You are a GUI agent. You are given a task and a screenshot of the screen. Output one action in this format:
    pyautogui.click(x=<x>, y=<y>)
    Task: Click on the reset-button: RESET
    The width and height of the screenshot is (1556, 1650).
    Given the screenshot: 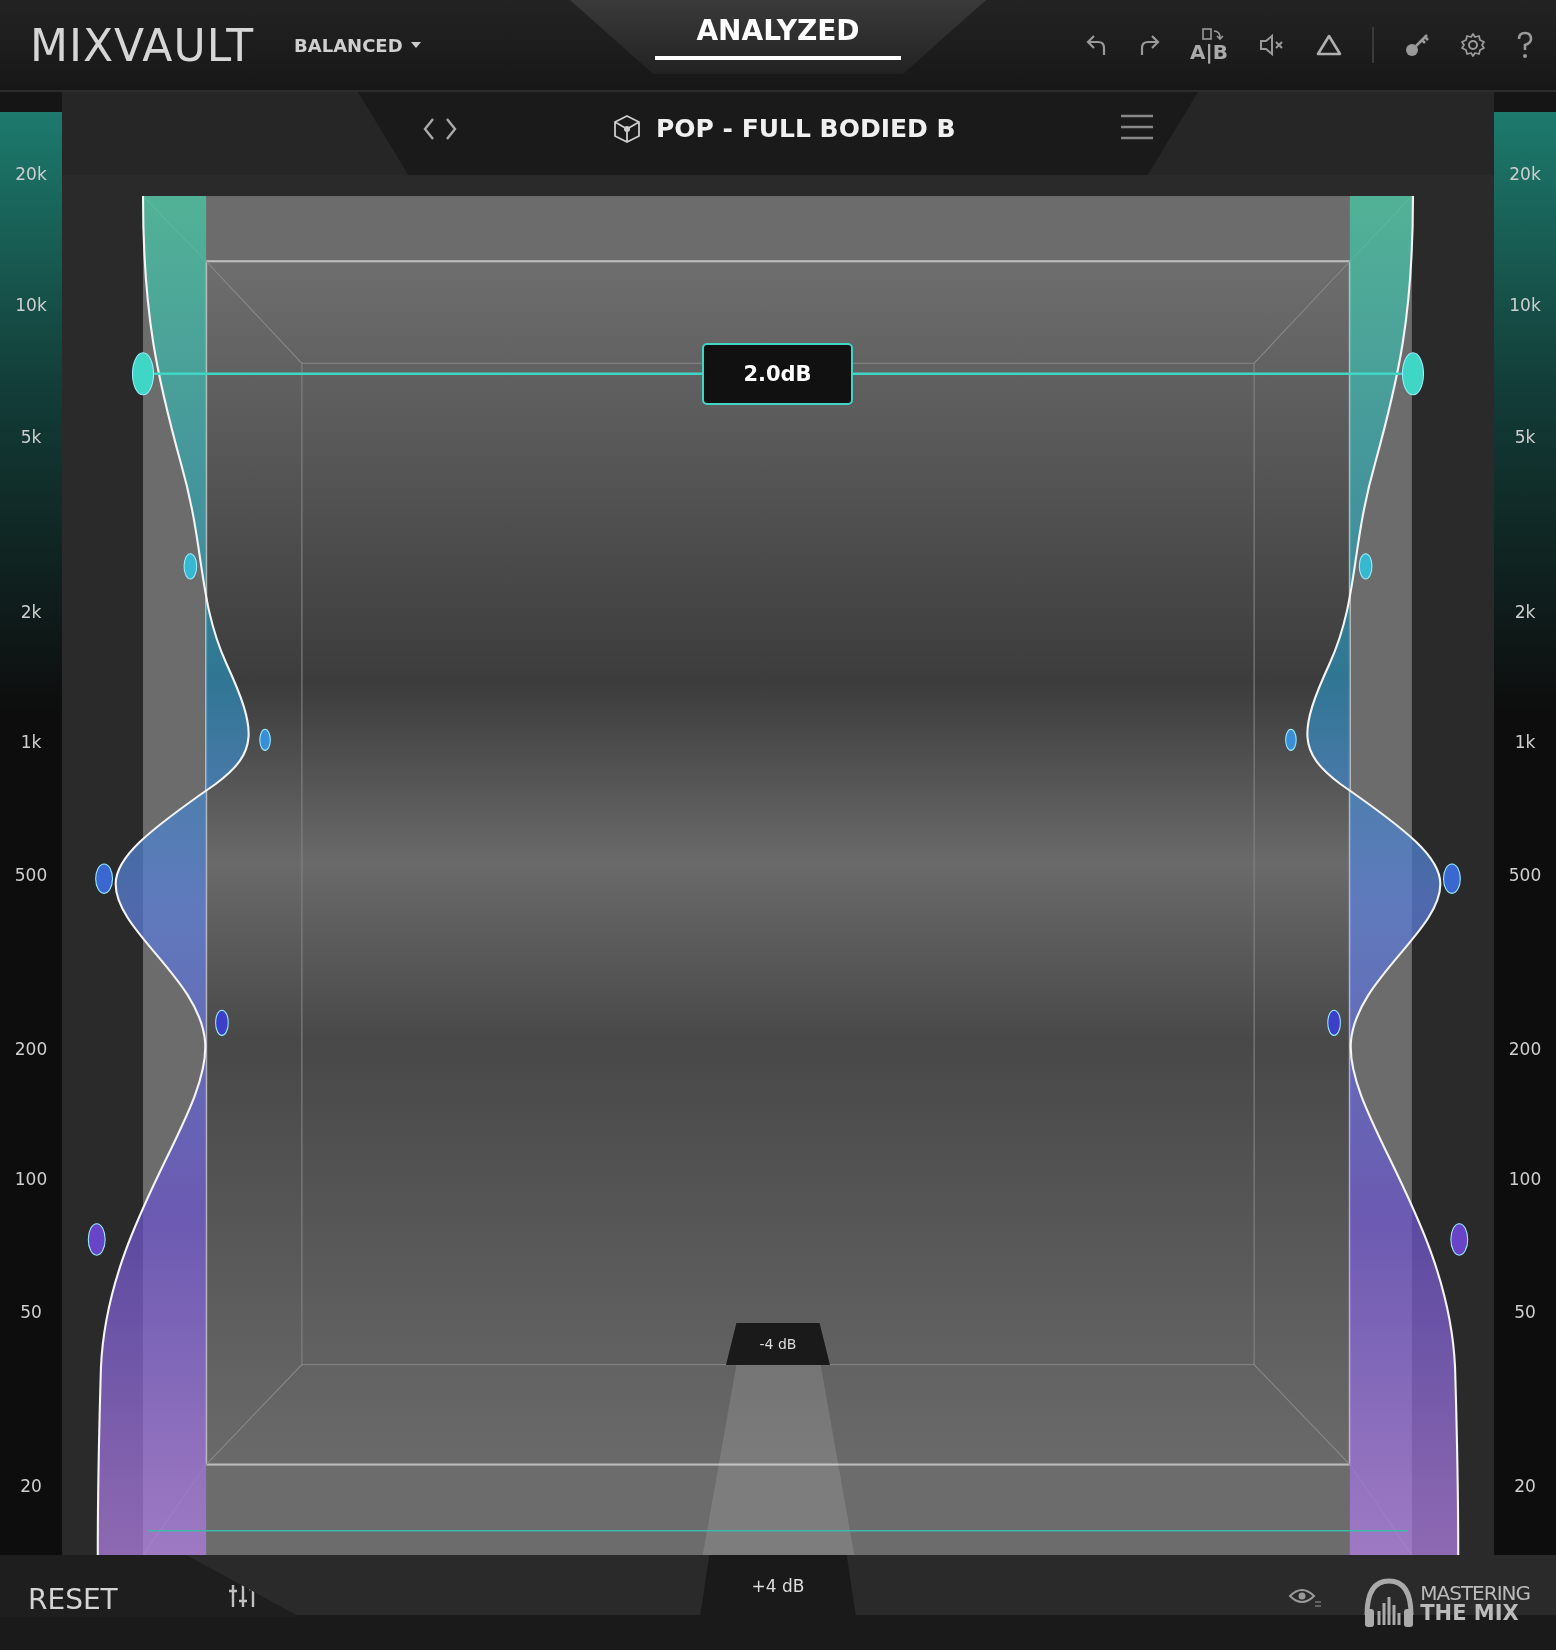 What is the action you would take?
    pyautogui.click(x=73, y=1599)
    